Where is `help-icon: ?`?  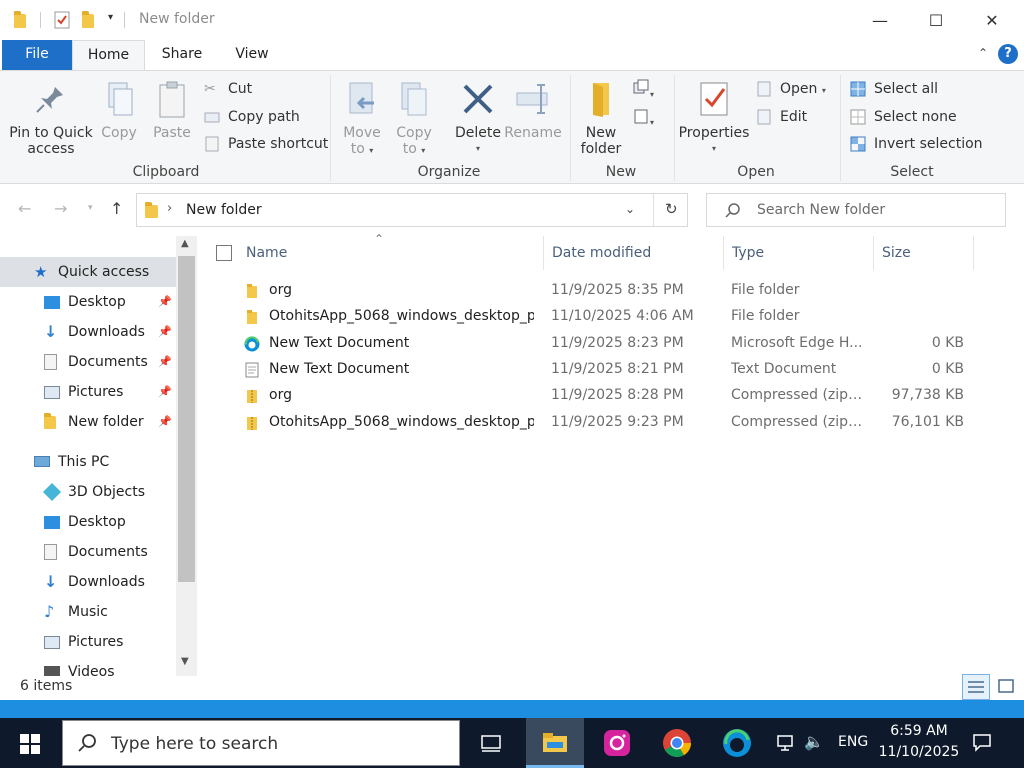 help-icon: ? is located at coordinates (1008, 54).